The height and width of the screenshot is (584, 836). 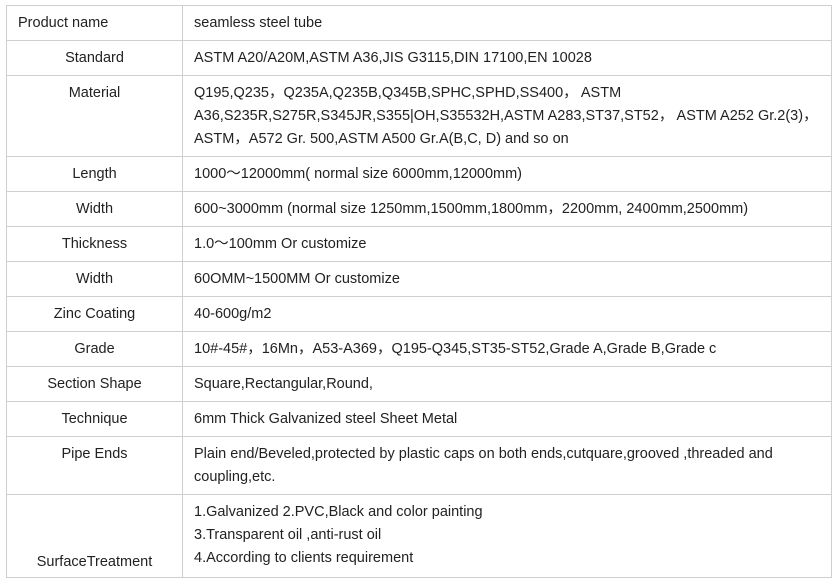 I want to click on row-label: Standard, so click(x=94, y=58).